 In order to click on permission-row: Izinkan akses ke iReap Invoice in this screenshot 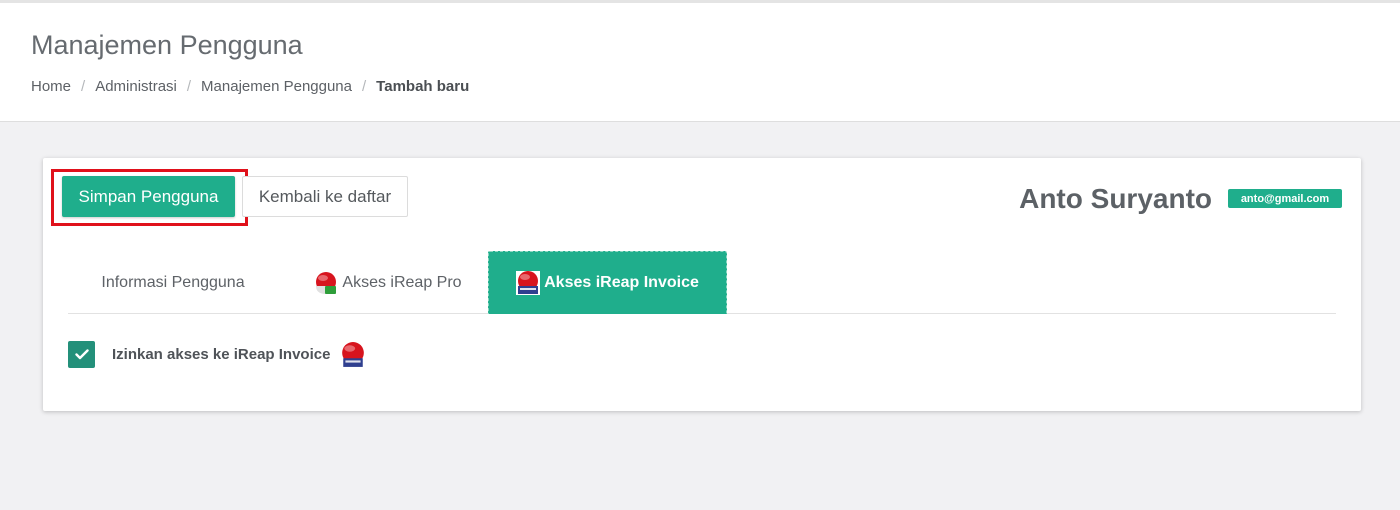, I will do `click(217, 354)`.